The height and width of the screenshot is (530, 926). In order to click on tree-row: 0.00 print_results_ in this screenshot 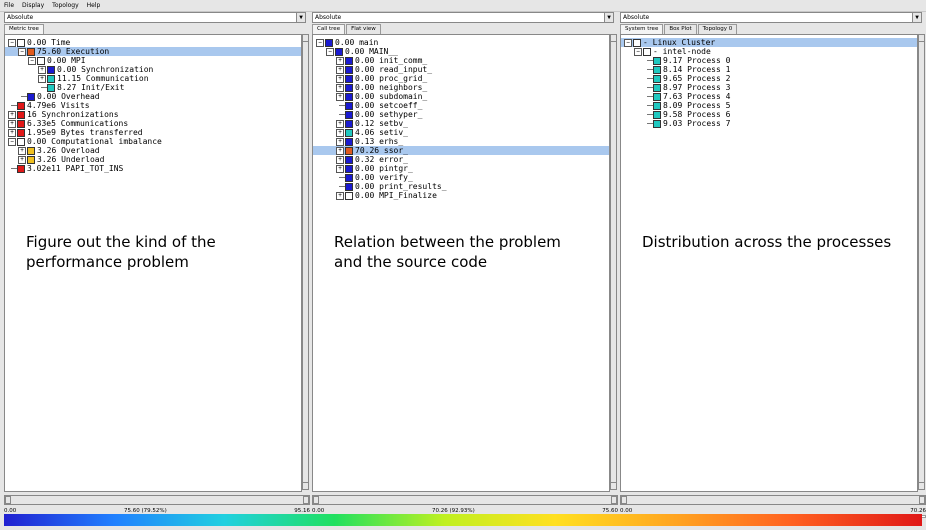, I will do `click(458, 186)`.